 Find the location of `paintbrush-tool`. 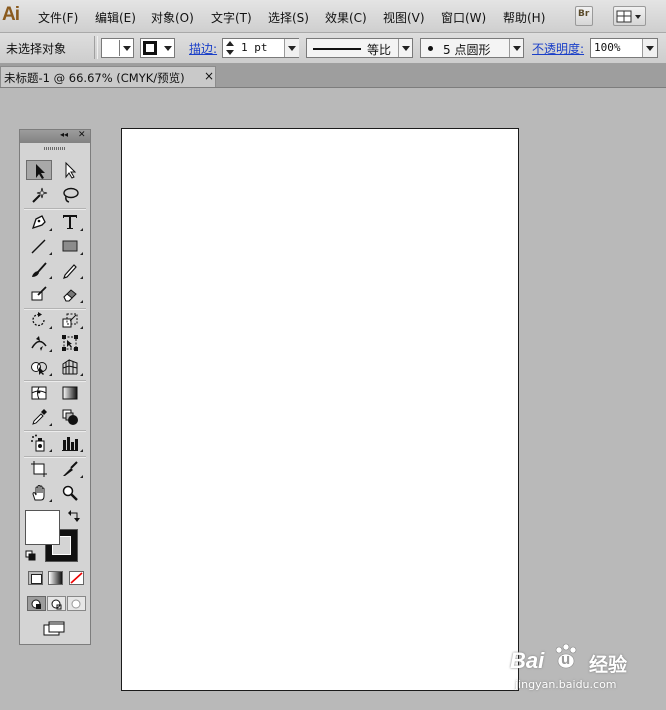

paintbrush-tool is located at coordinates (39, 270).